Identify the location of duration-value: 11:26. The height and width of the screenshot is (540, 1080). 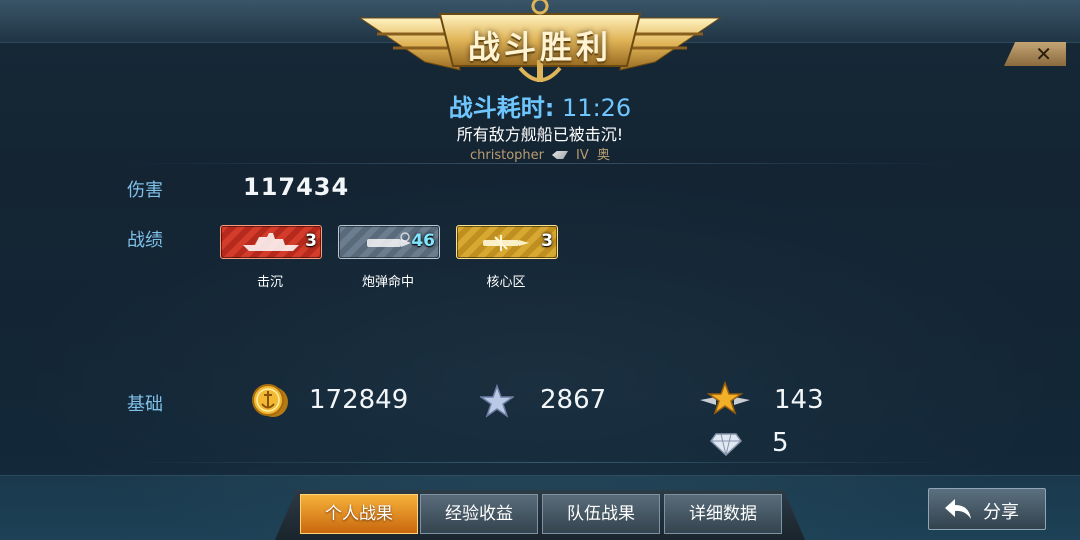
(597, 108).